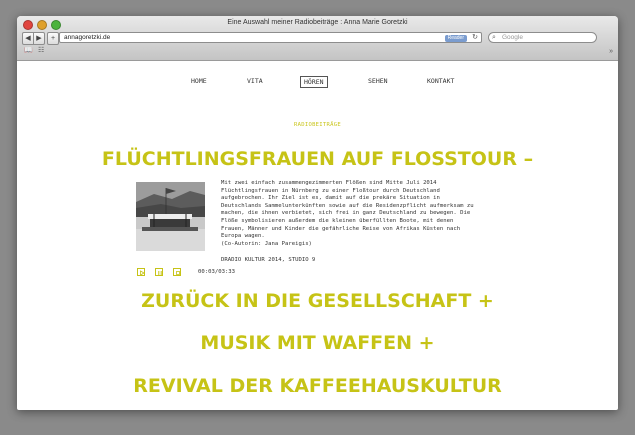 The width and height of the screenshot is (635, 435). What do you see at coordinates (87, 37) in the screenshot?
I see `url-text: annagoretzki.de` at bounding box center [87, 37].